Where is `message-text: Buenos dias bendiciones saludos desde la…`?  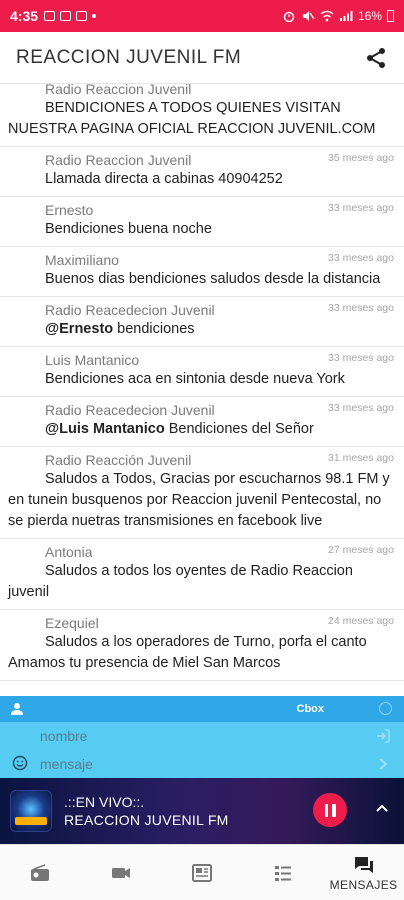 message-text: Buenos dias bendiciones saludos desde la… is located at coordinates (202, 279).